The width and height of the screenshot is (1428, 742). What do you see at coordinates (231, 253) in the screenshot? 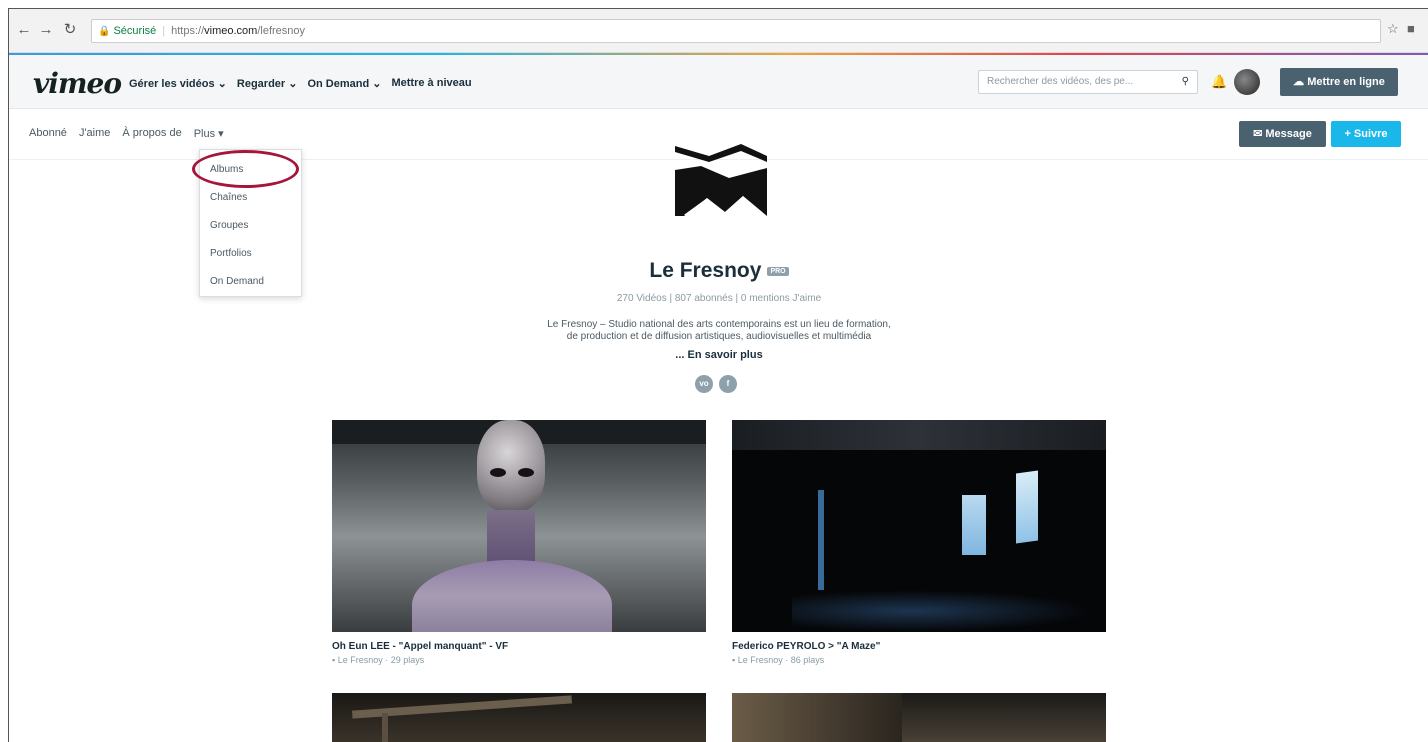
I see `menu-item-portfolios: Portfolios` at bounding box center [231, 253].